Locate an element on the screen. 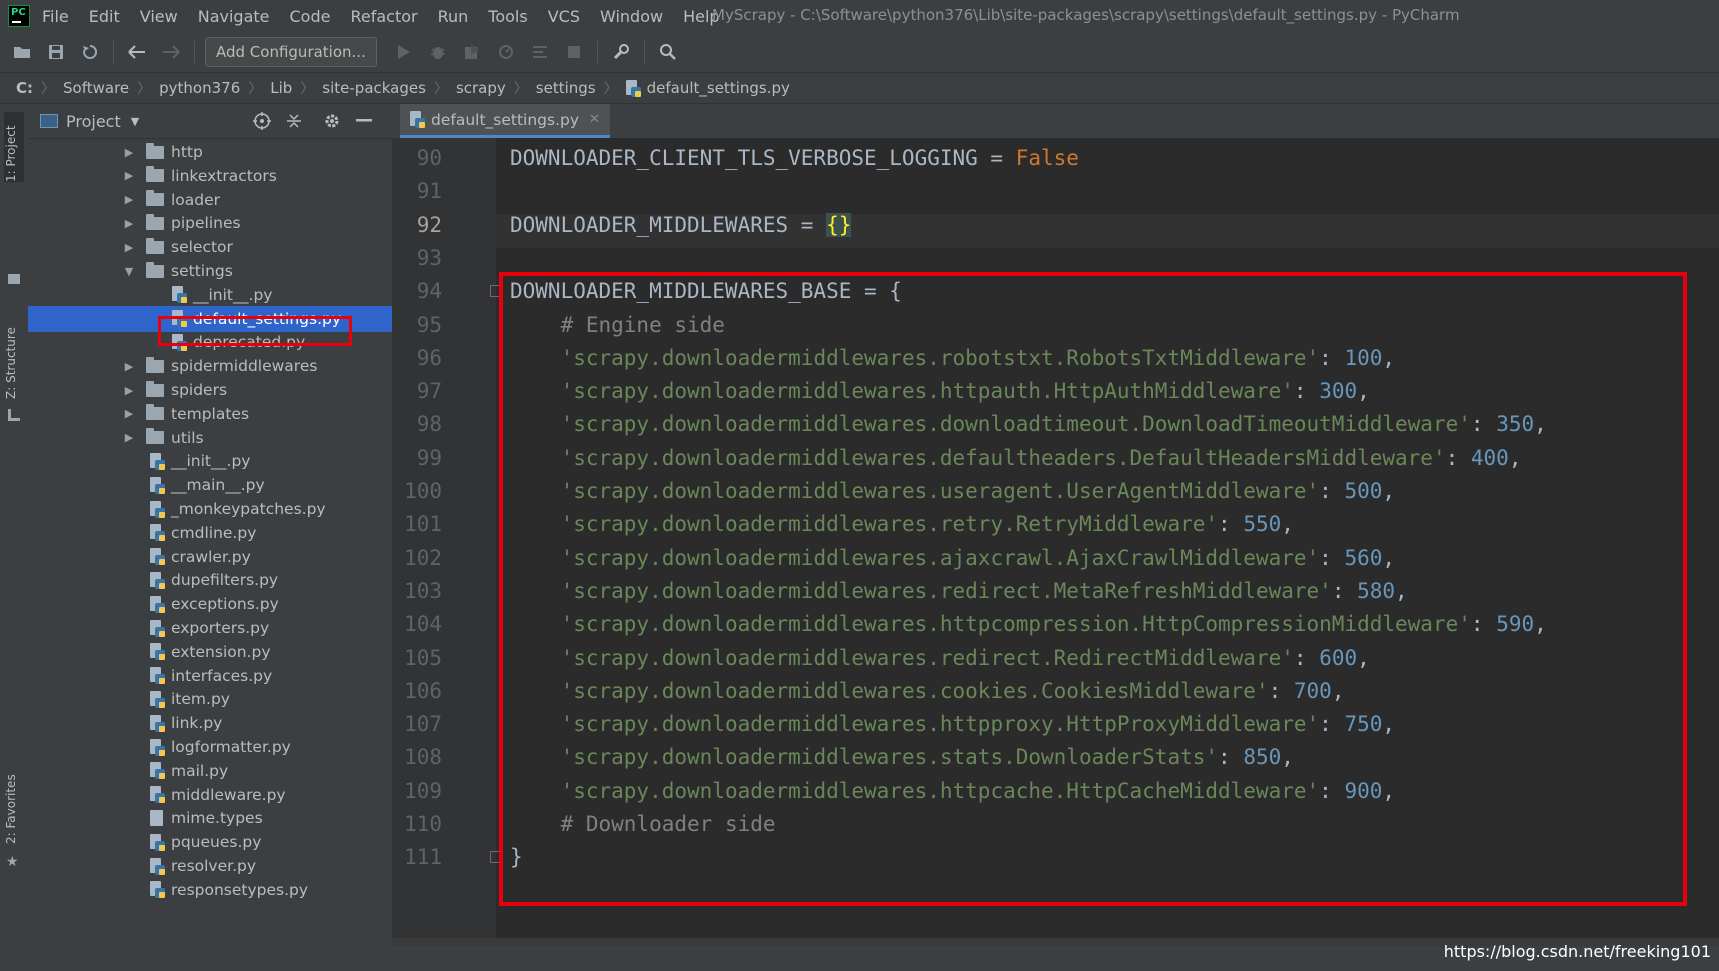  tree-folder-settings: ▼ settings is located at coordinates (210, 271).